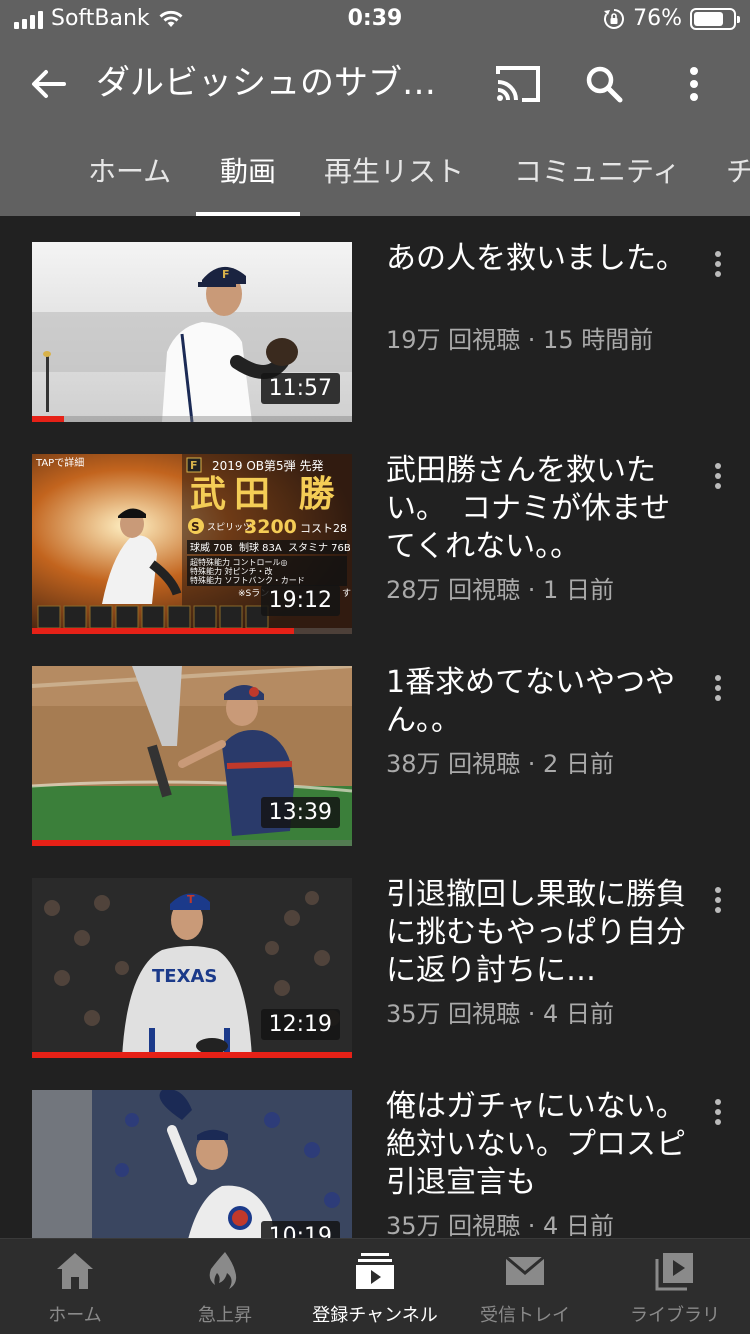  What do you see at coordinates (525, 1286) in the screenshot?
I see `nav-inbox: 受信トレイ` at bounding box center [525, 1286].